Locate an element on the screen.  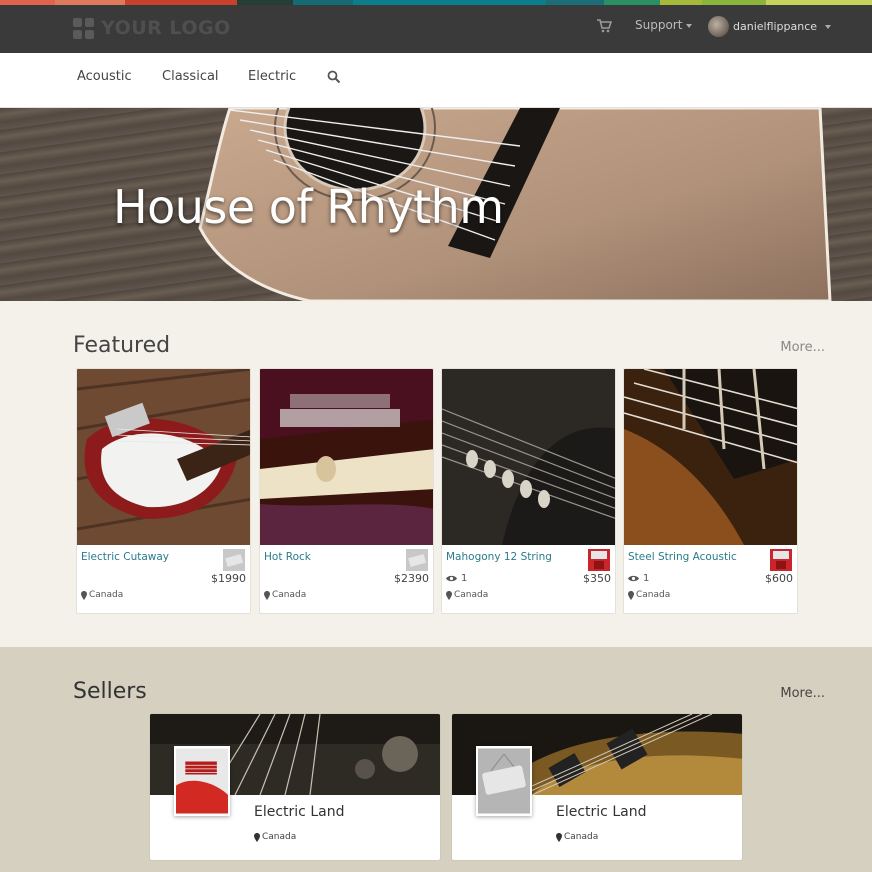
product-price: $2390 is located at coordinates (411, 578).